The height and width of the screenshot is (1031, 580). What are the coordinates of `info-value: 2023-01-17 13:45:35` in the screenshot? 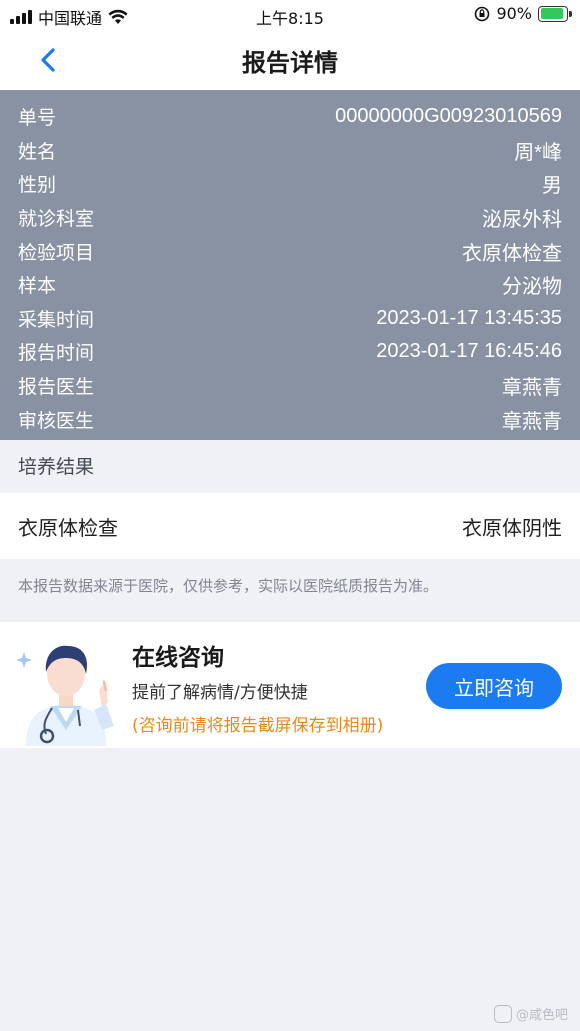 It's located at (469, 317).